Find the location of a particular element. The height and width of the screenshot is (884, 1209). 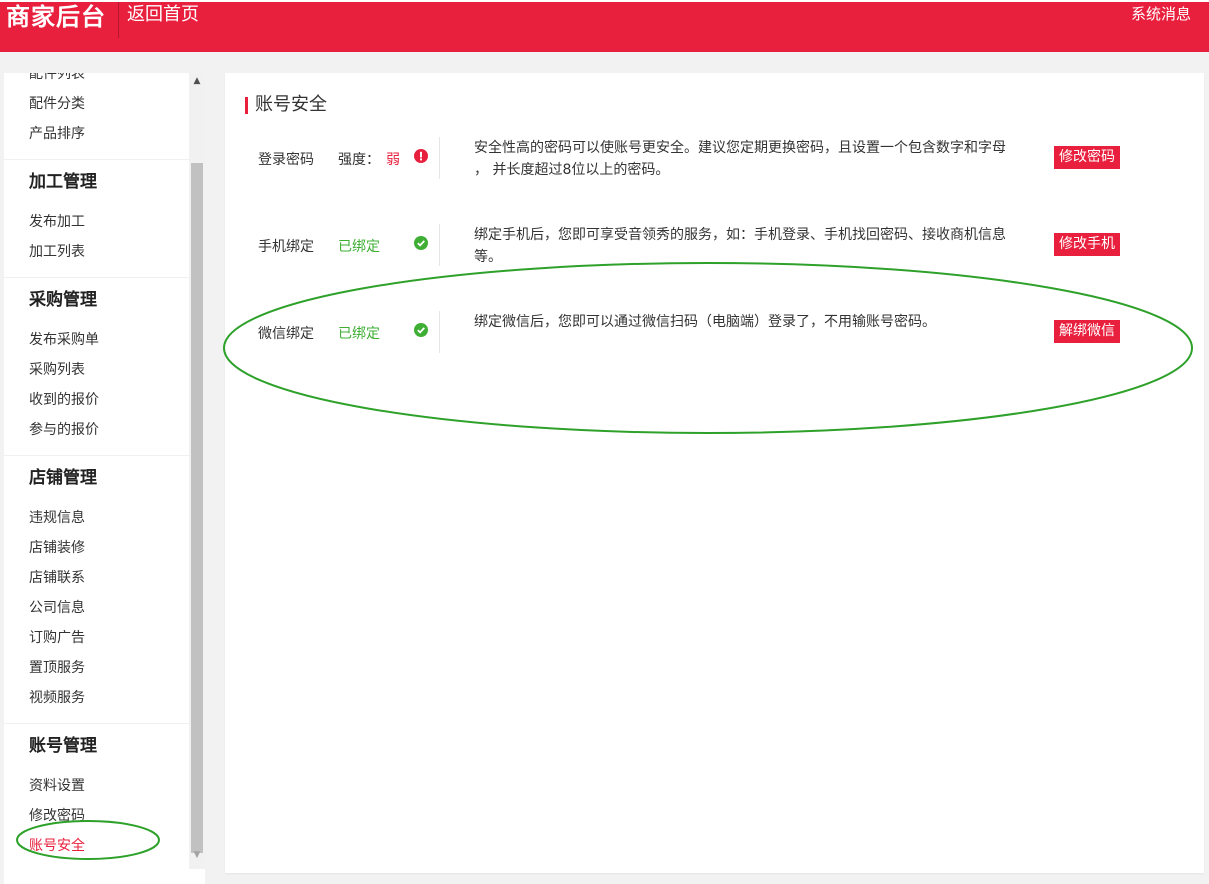

row-label: 登录密码 is located at coordinates (286, 160).